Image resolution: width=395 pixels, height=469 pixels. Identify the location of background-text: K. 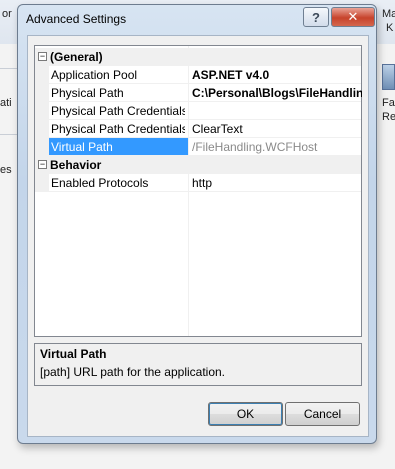
(390, 28).